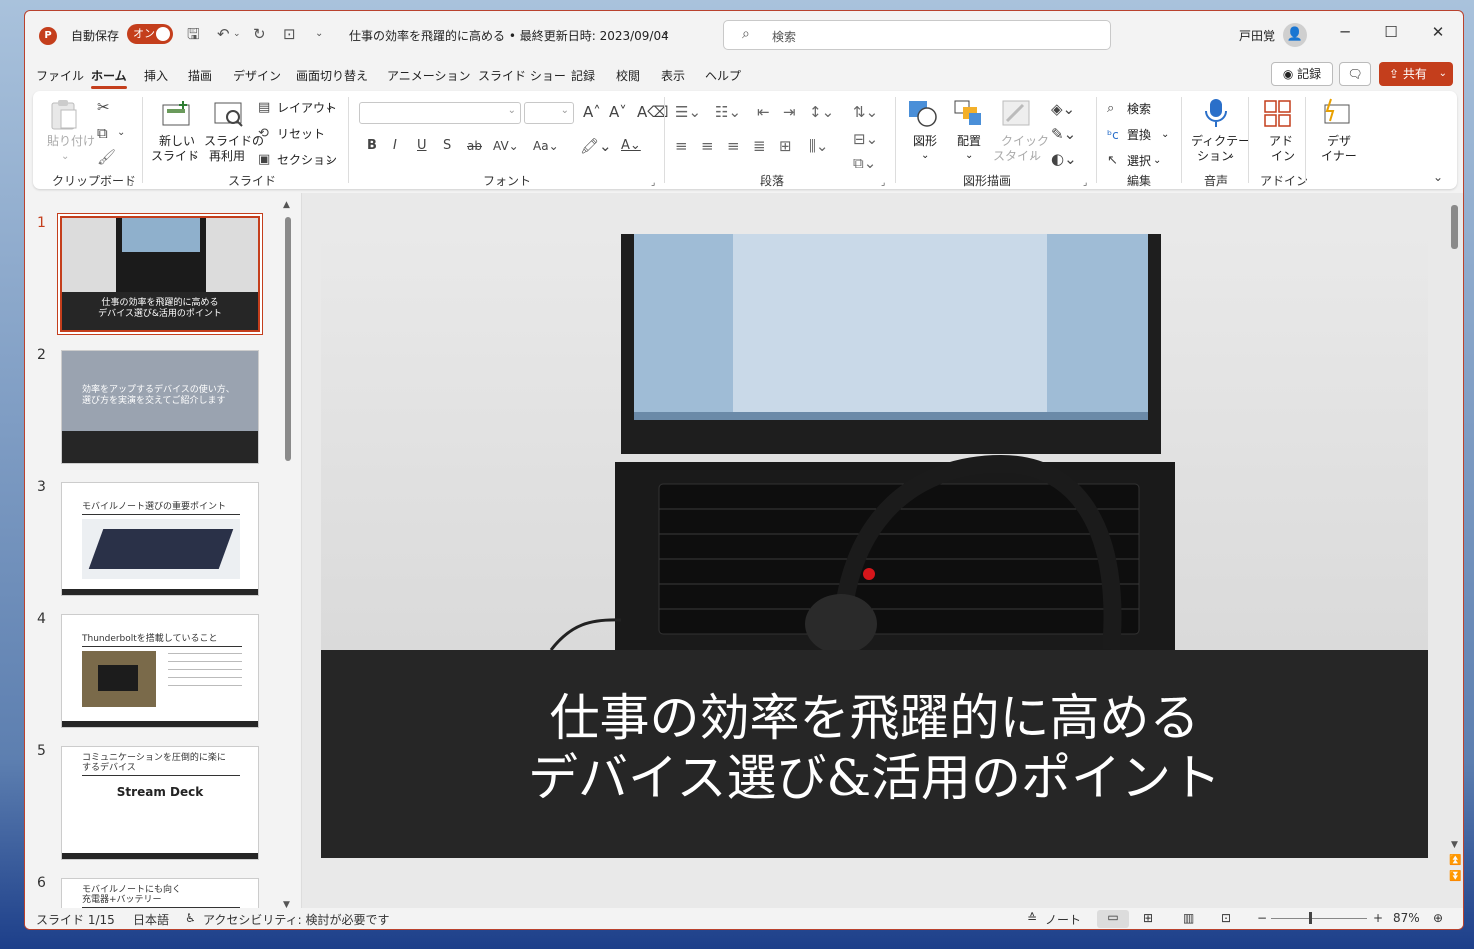 The image size is (1474, 949). Describe the element at coordinates (60, 75) in the screenshot. I see `tab-file: ファイル` at that location.